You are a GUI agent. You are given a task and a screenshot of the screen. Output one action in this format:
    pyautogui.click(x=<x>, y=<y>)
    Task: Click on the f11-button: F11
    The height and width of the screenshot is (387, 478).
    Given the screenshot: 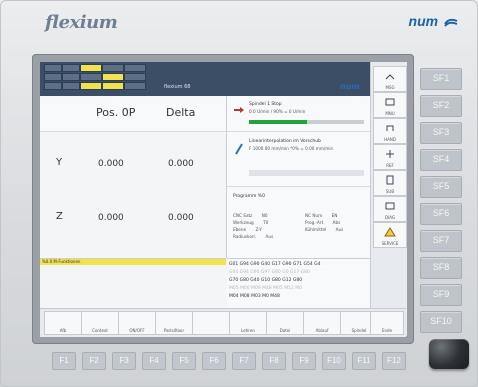 What is the action you would take?
    pyautogui.click(x=364, y=361)
    